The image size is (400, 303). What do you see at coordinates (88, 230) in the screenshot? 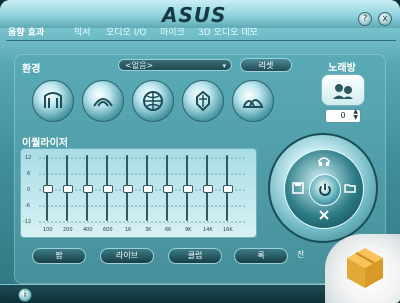
I see `eq-freq-label: 400` at bounding box center [88, 230].